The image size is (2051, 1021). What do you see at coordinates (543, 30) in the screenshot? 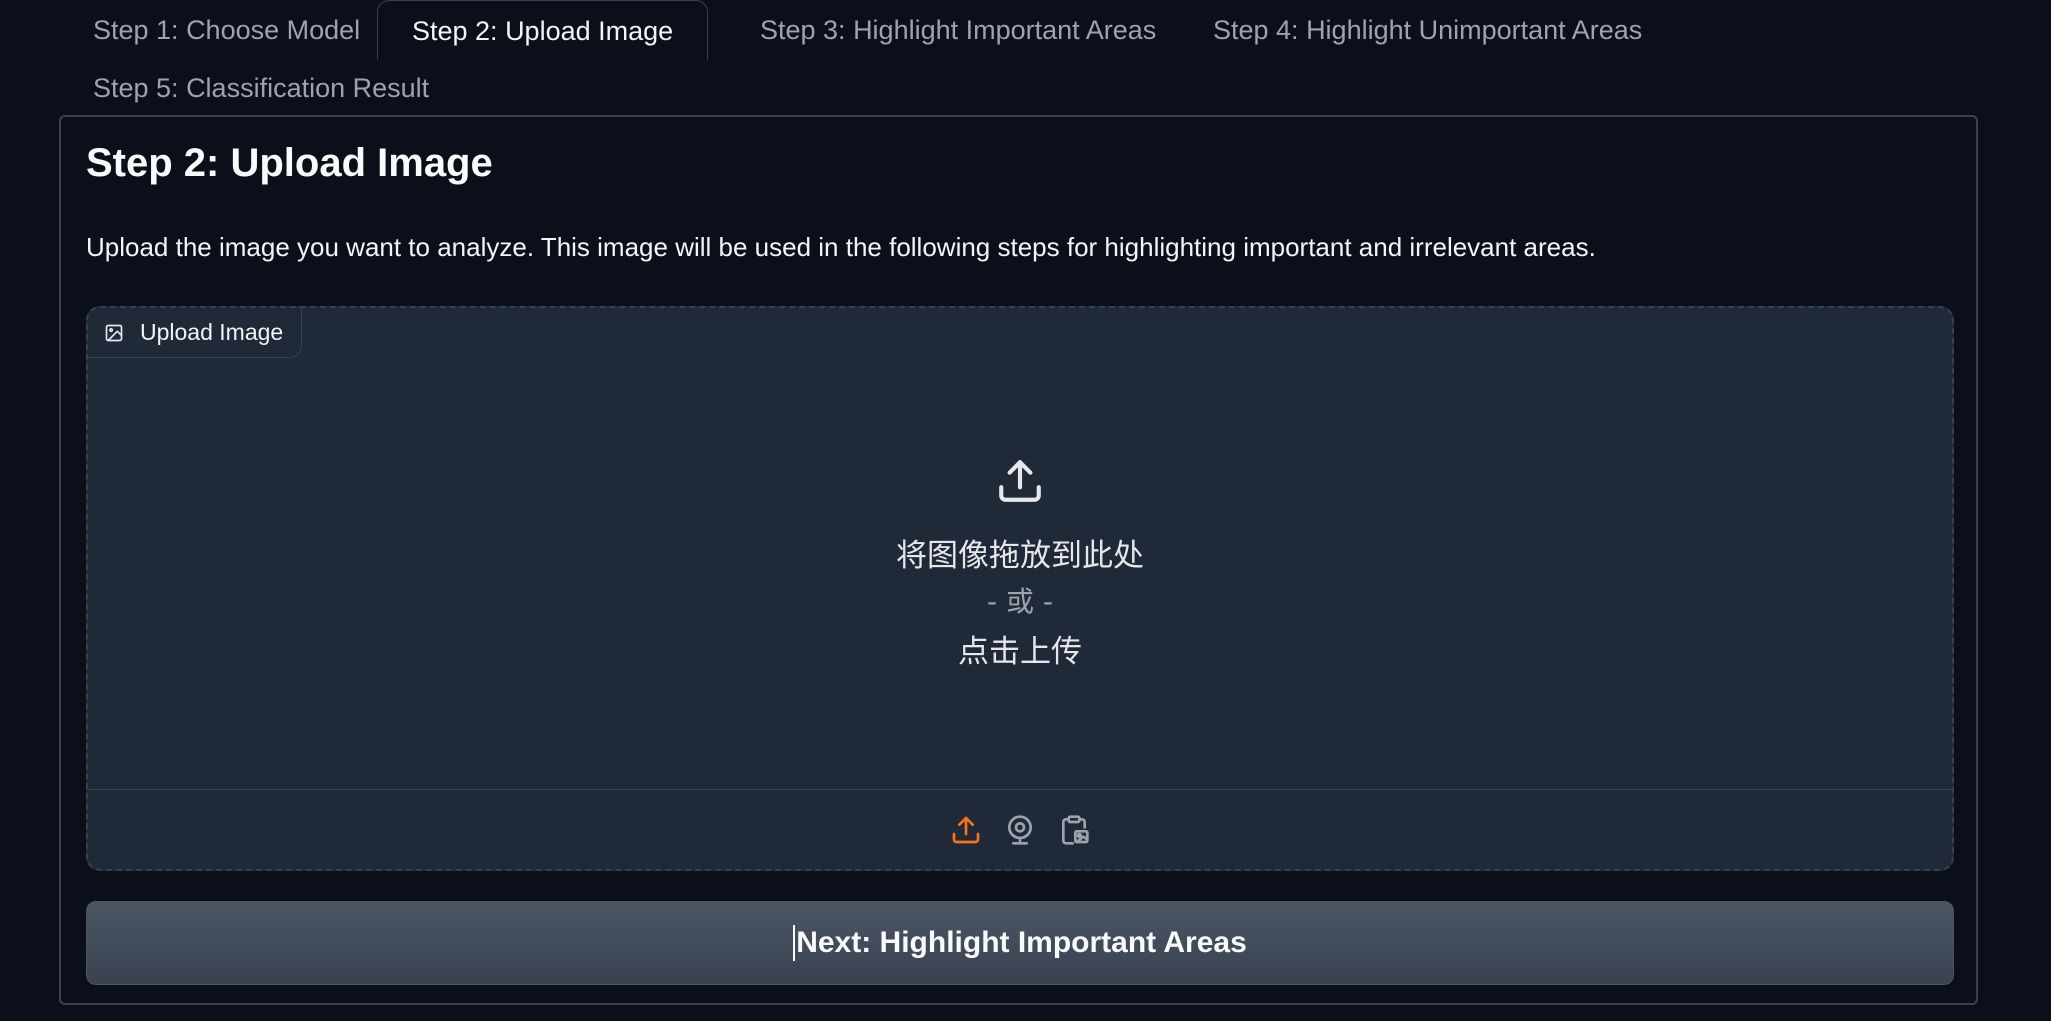
I see `tab-step-2: Step 2: Upload Image` at bounding box center [543, 30].